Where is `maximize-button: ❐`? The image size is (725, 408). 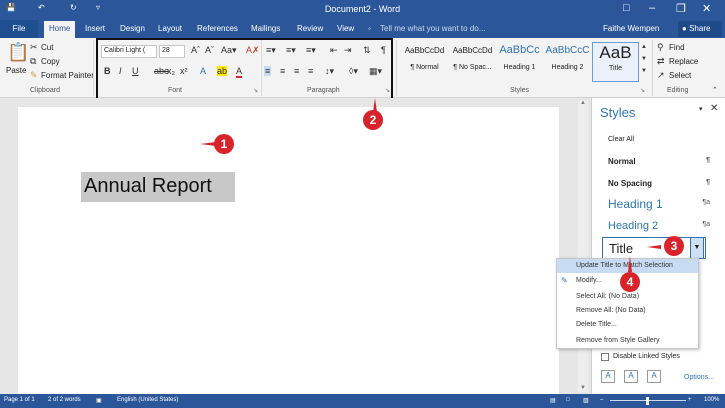 maximize-button: ❐ is located at coordinates (681, 8).